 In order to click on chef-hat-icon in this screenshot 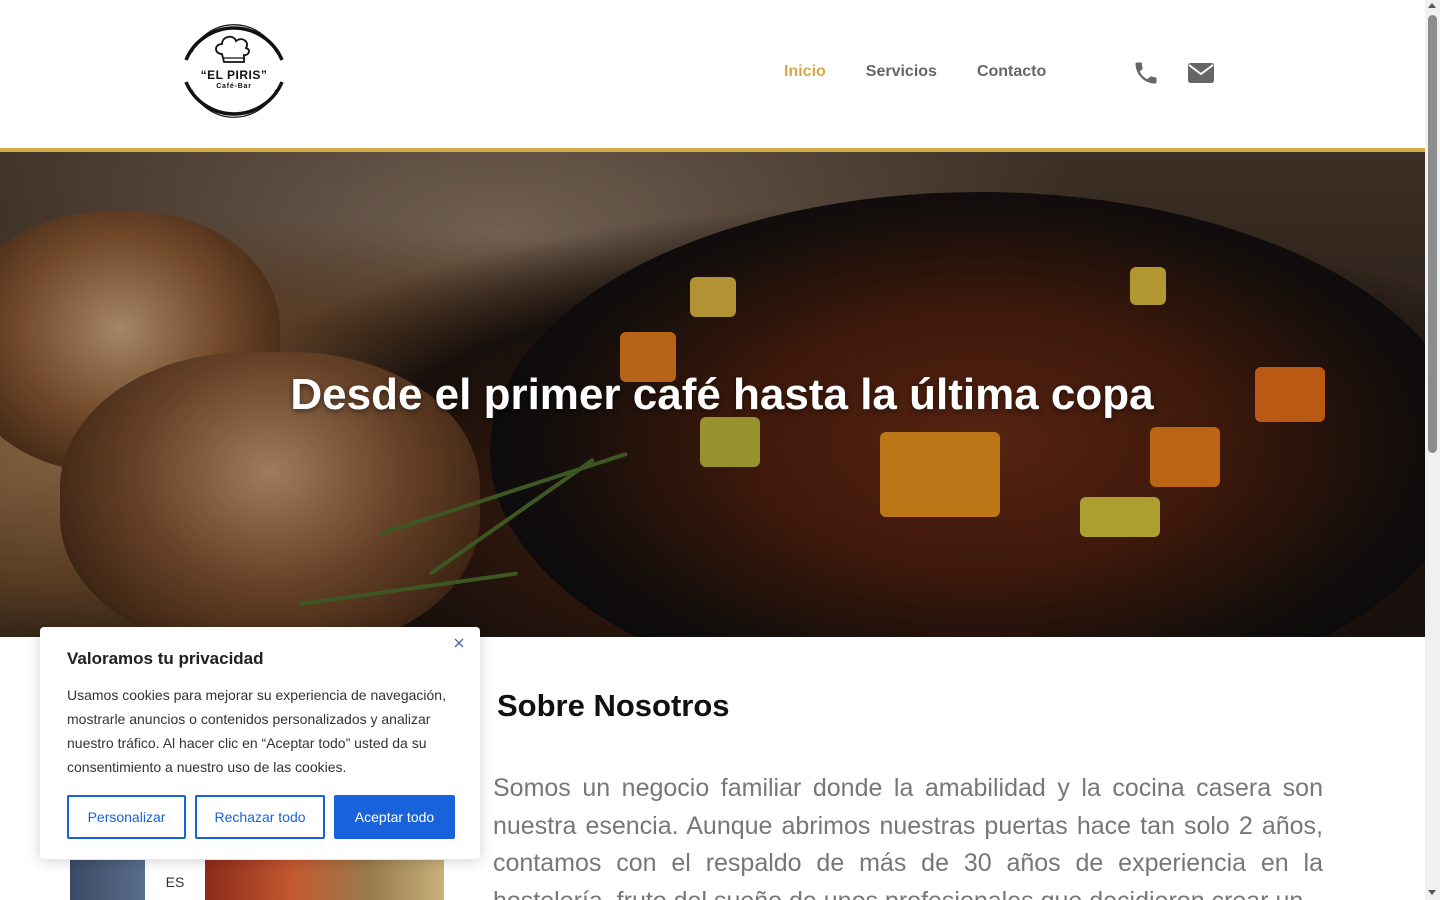, I will do `click(232, 49)`.